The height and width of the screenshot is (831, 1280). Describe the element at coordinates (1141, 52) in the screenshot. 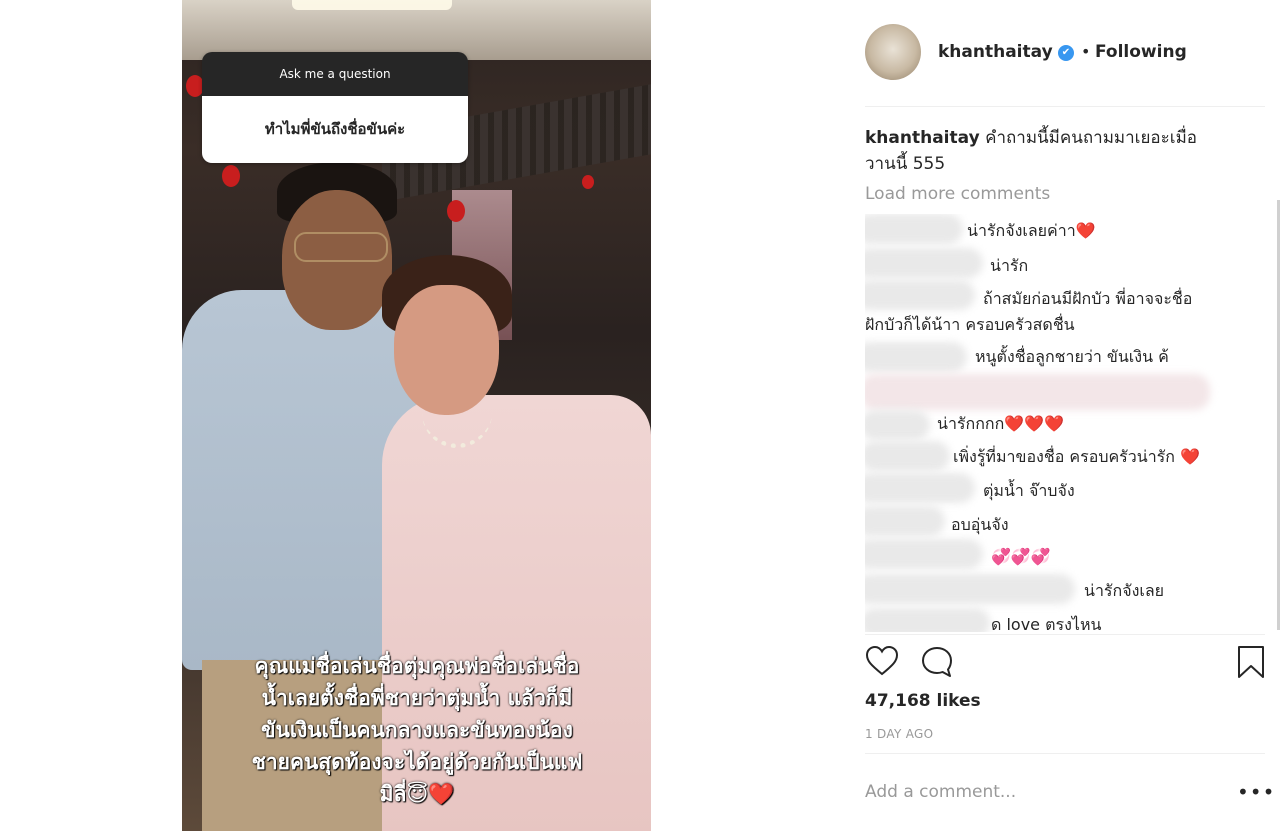

I see `following-button: Following` at that location.